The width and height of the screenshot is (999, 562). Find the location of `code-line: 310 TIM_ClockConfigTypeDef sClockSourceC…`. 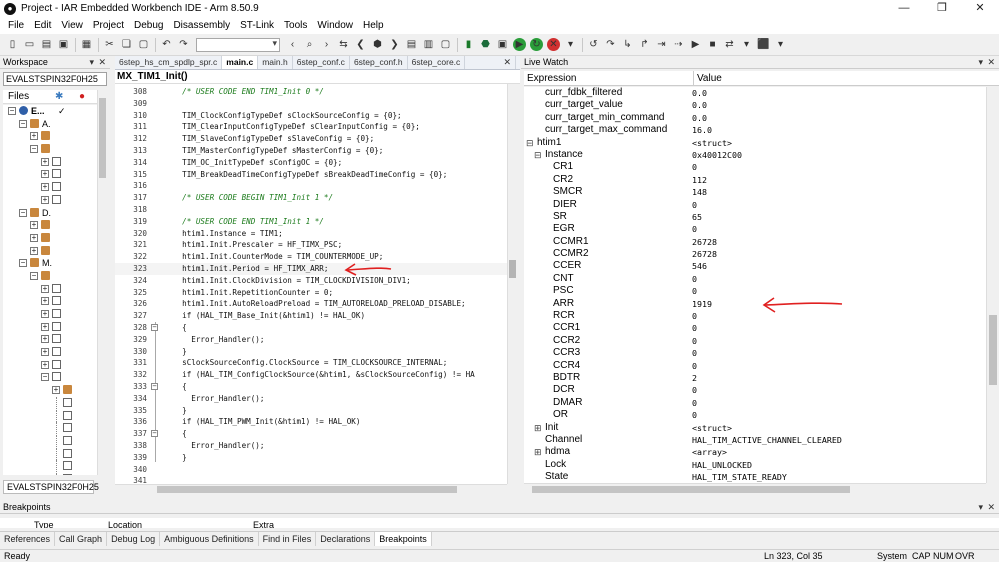

code-line: 310 TIM_ClockConfigTypeDef sClockSourceC… is located at coordinates (311, 116).